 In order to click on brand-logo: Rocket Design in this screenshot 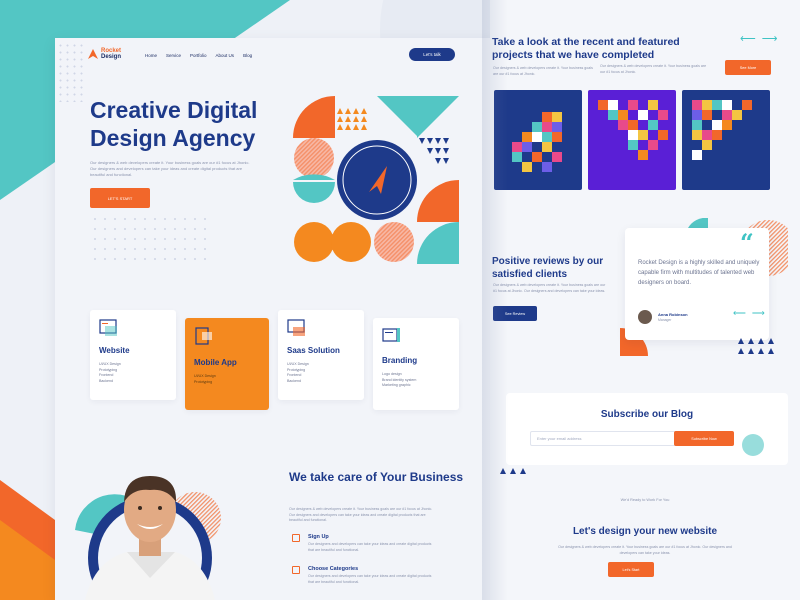, I will do `click(104, 54)`.